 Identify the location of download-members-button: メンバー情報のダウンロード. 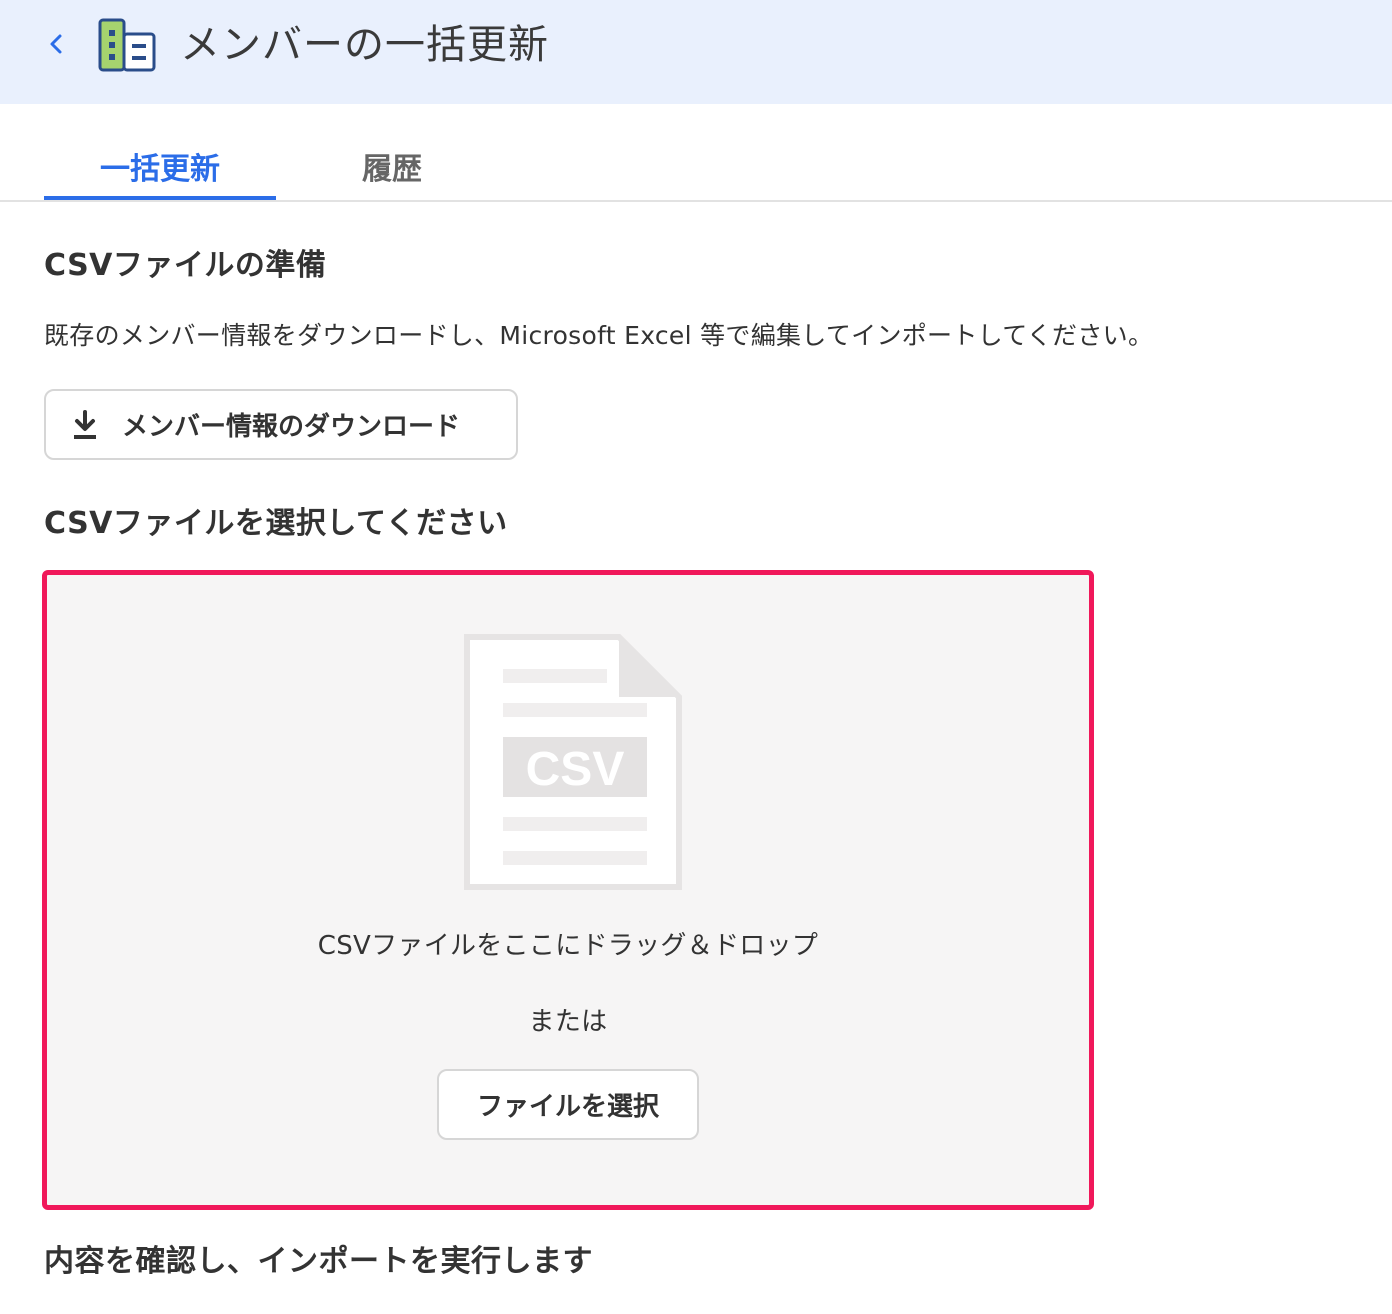
(281, 424).